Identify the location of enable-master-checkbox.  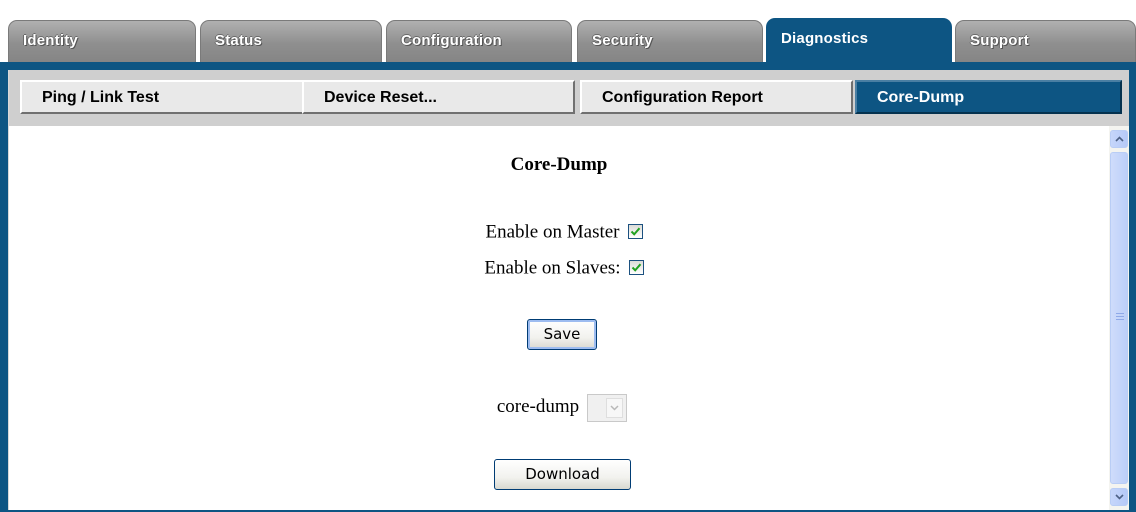
(635, 232).